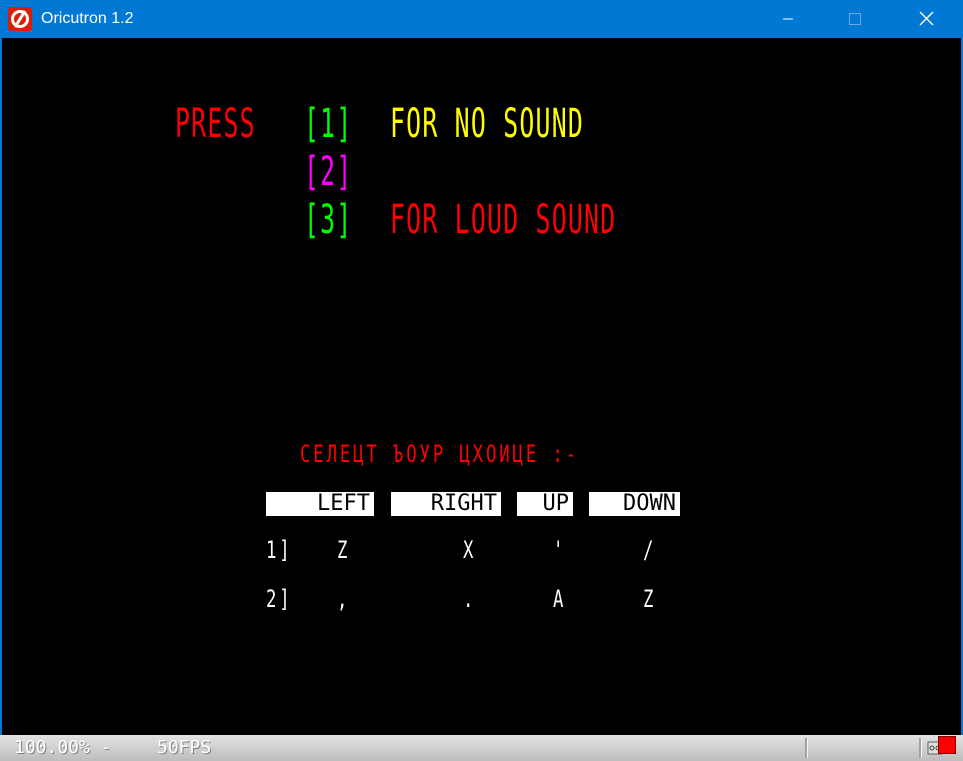 This screenshot has width=963, height=761. What do you see at coordinates (650, 599) in the screenshot?
I see `row-2-down-key: Z` at bounding box center [650, 599].